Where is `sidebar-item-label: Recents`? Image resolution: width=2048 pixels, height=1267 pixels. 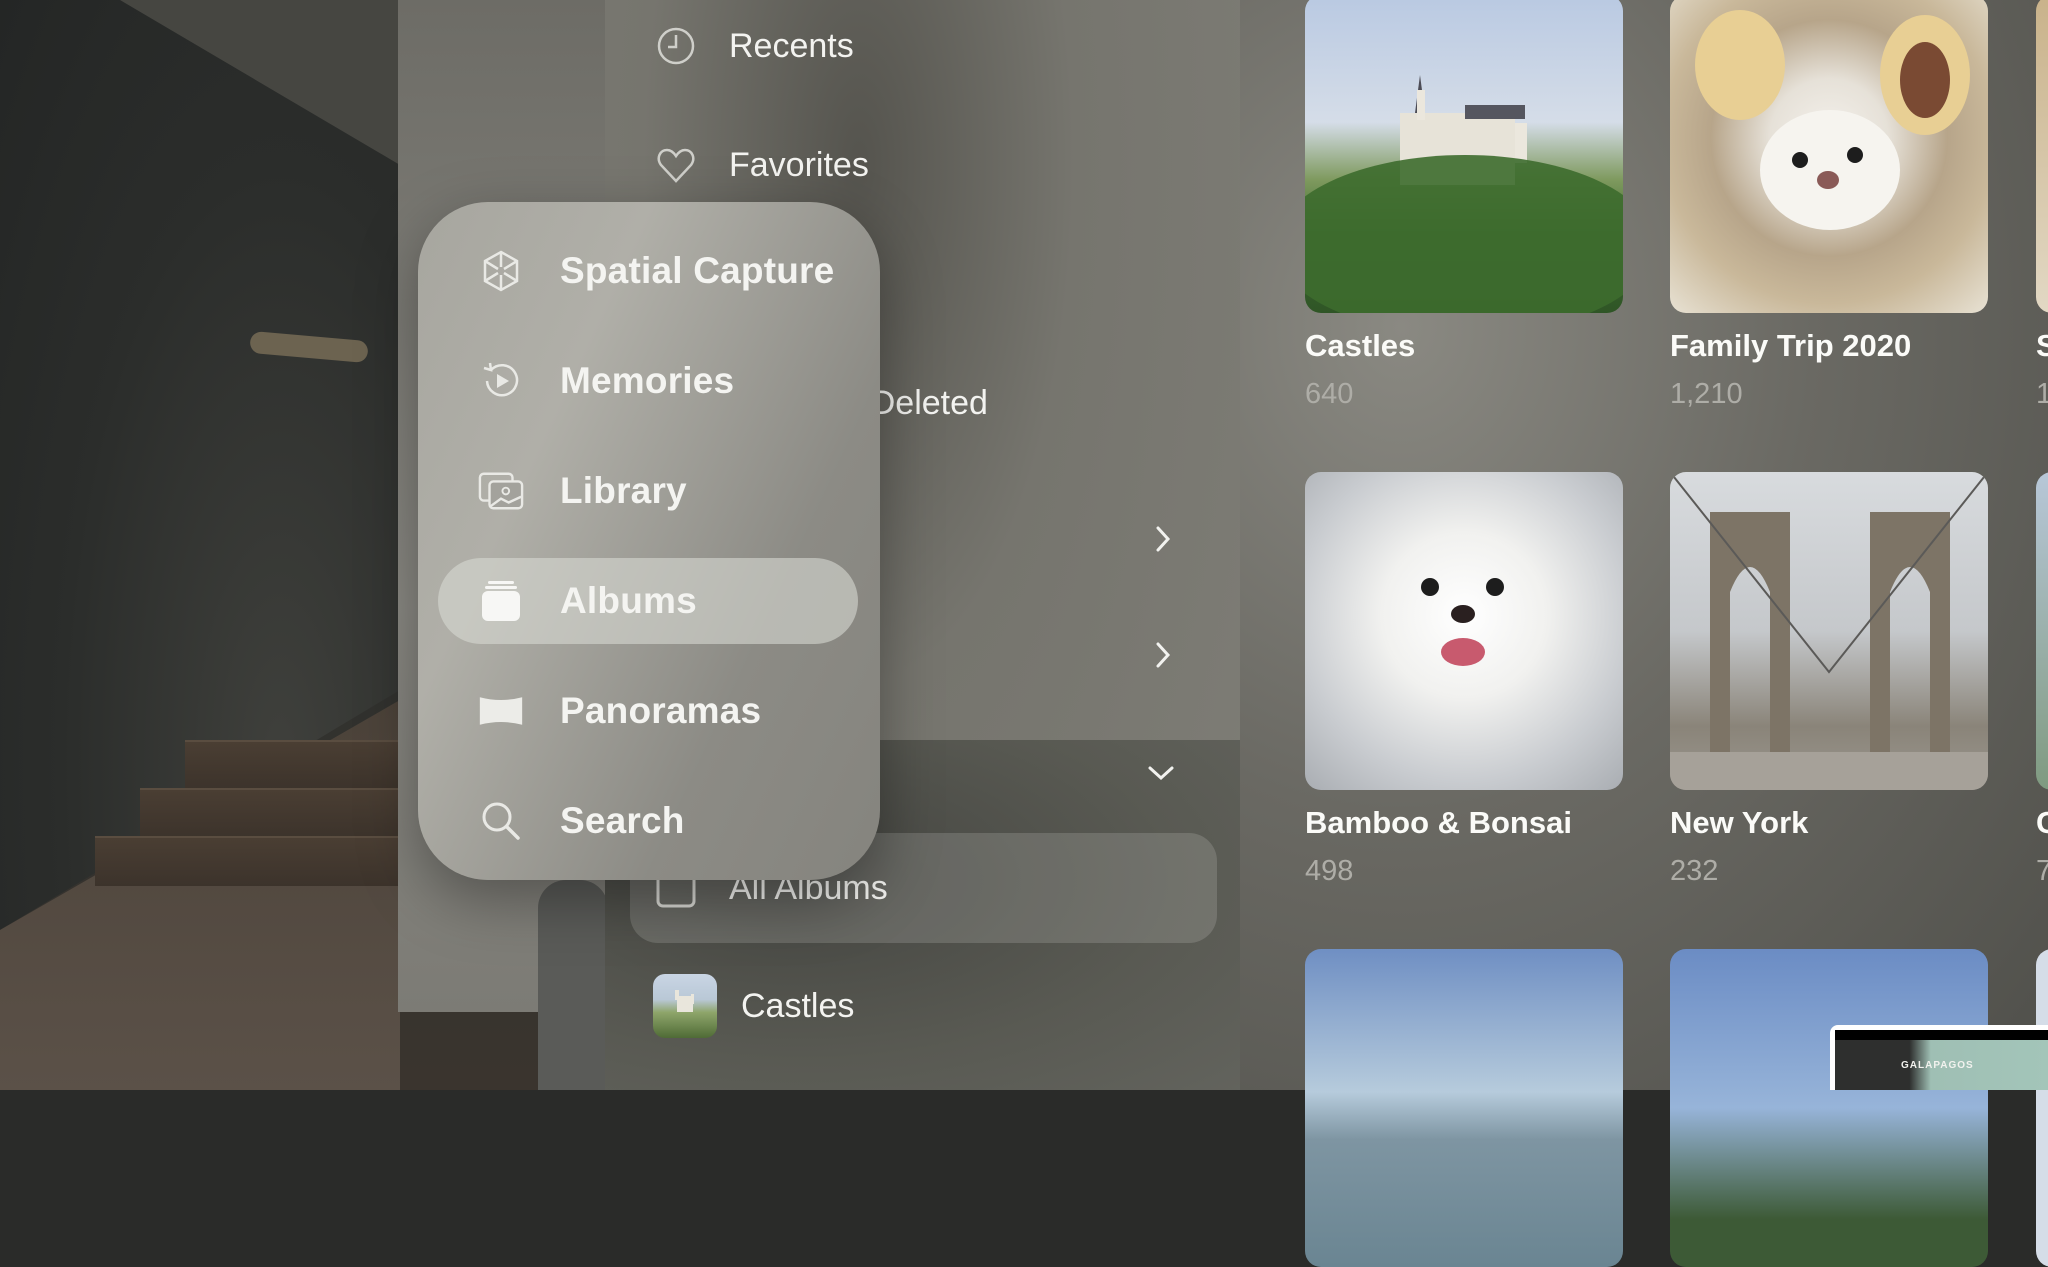 sidebar-item-label: Recents is located at coordinates (791, 45).